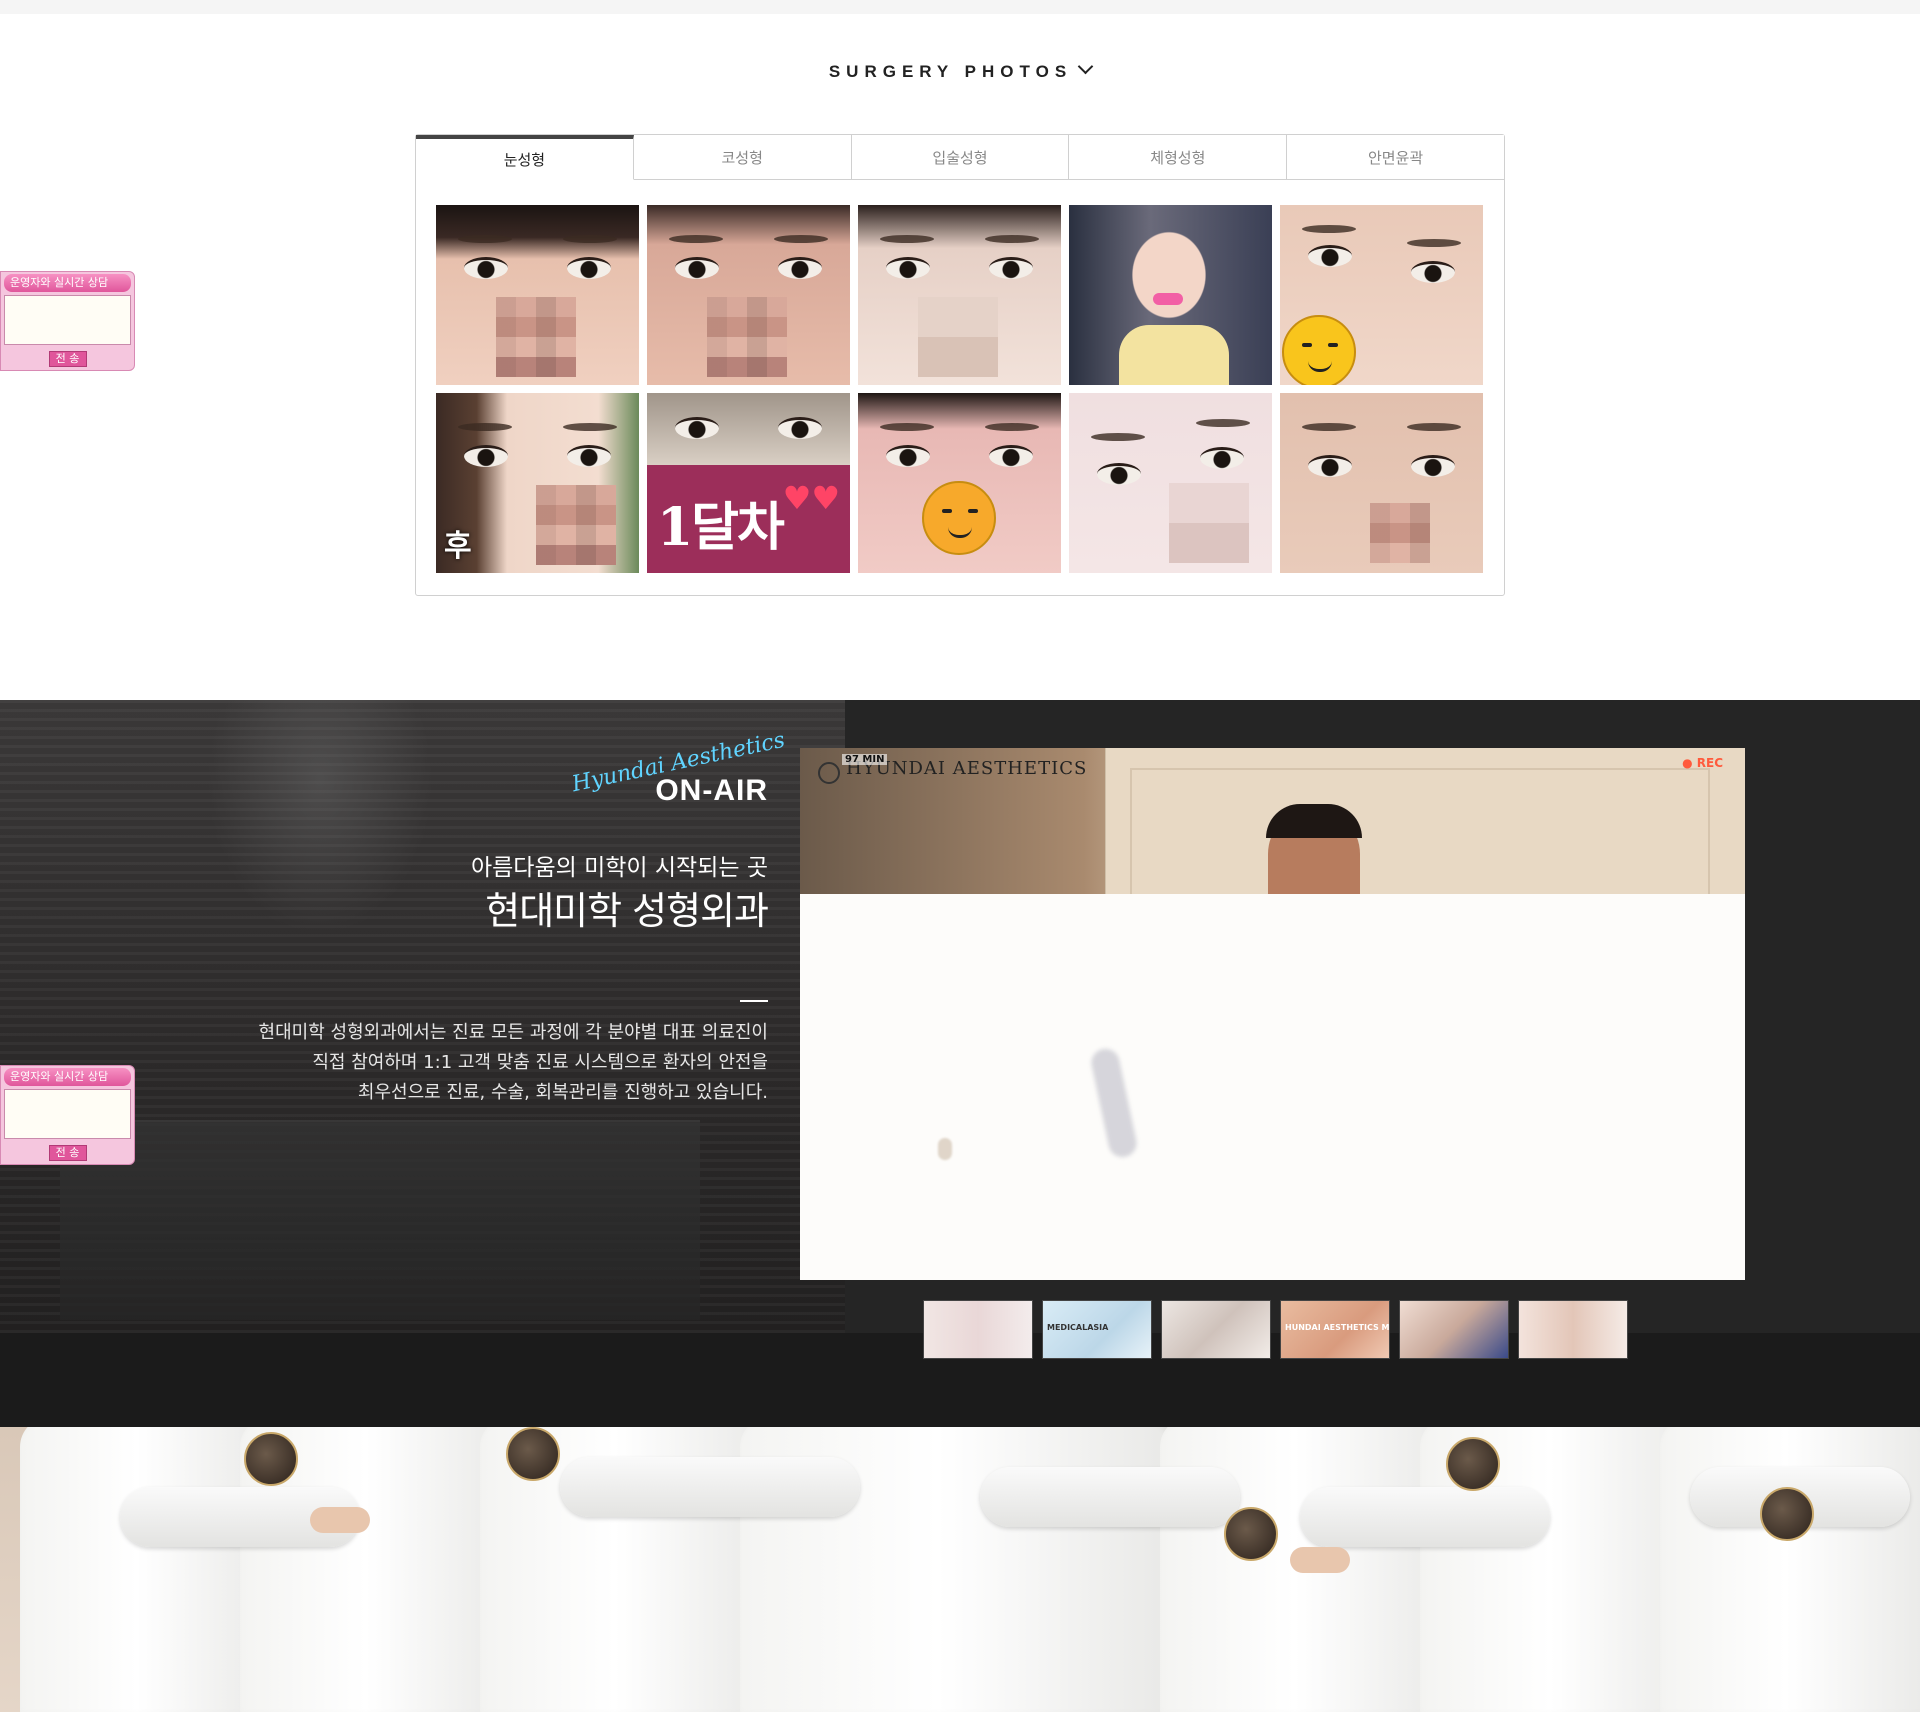  I want to click on brand-logo-icon, so click(829, 773).